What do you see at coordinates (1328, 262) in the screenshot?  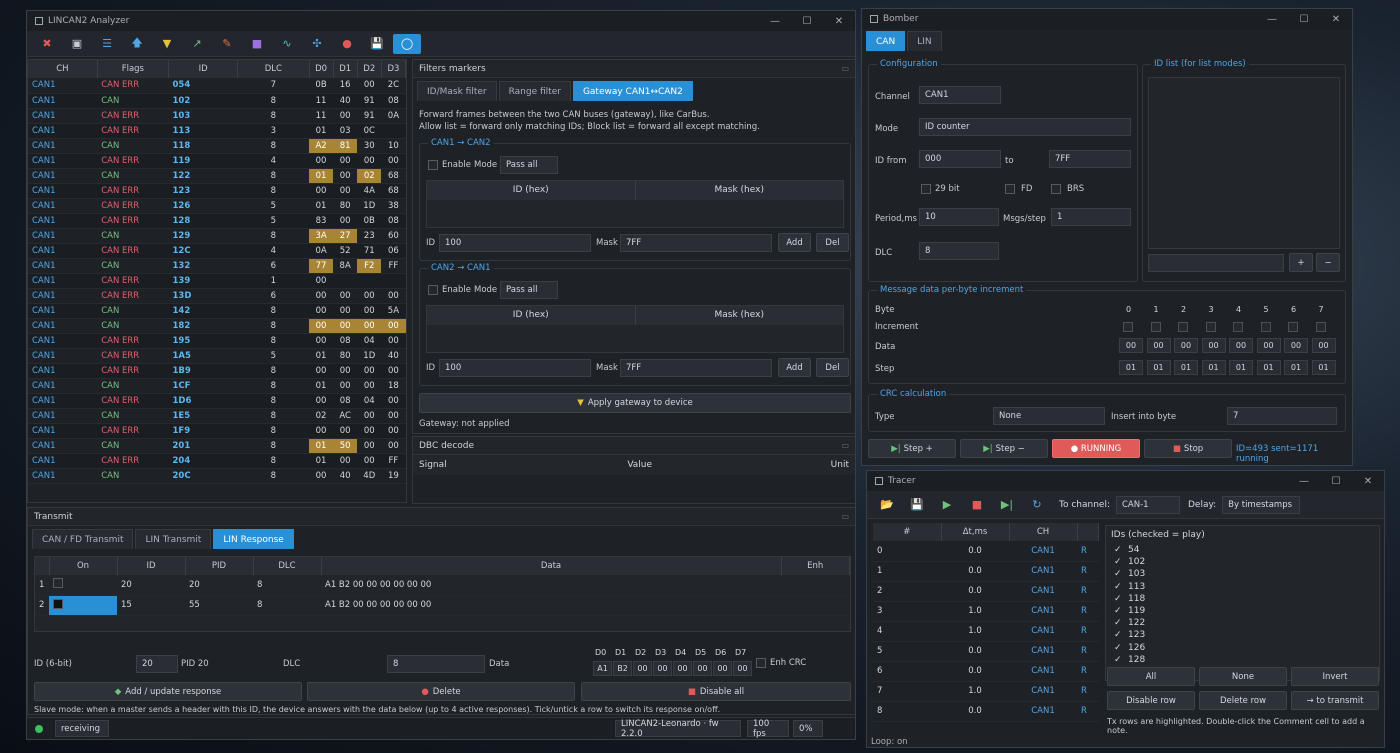 I see `id-remove-button: −` at bounding box center [1328, 262].